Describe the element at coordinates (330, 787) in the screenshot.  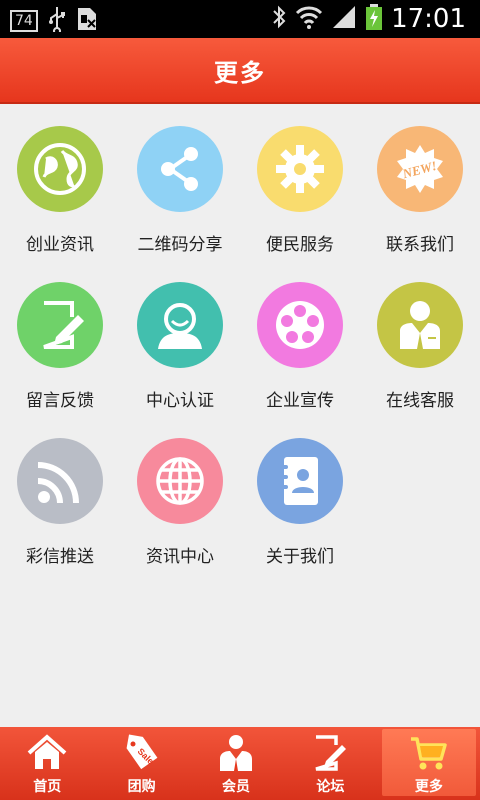
I see `tab-label: 论坛` at that location.